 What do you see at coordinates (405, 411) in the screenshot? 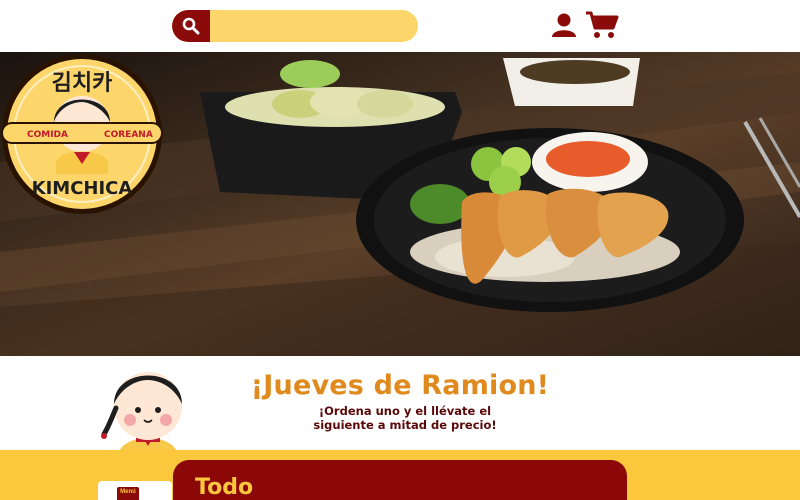
I see `promo-subtitle-line1: ¡Ordena uno y el llévate el` at bounding box center [405, 411].